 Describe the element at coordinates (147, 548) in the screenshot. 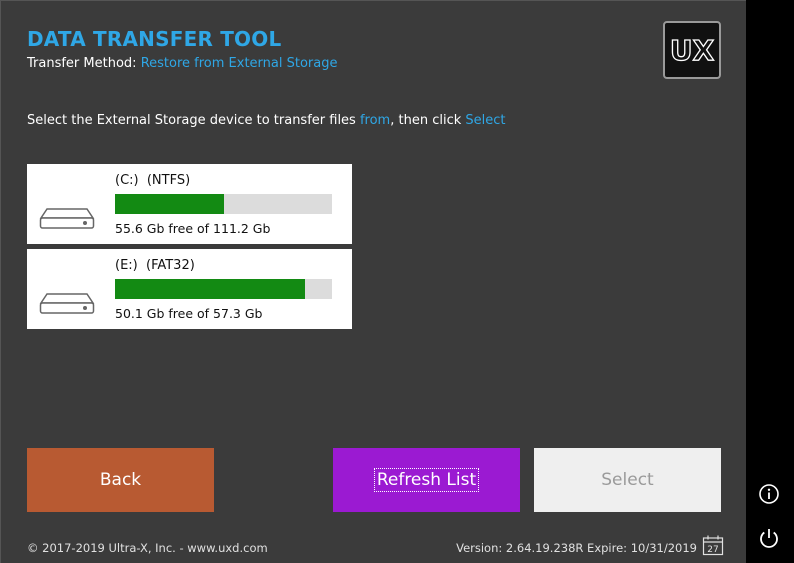

I see `copyright-text: © 2017-2019 Ultra-X, Inc. - www.uxd.com` at that location.